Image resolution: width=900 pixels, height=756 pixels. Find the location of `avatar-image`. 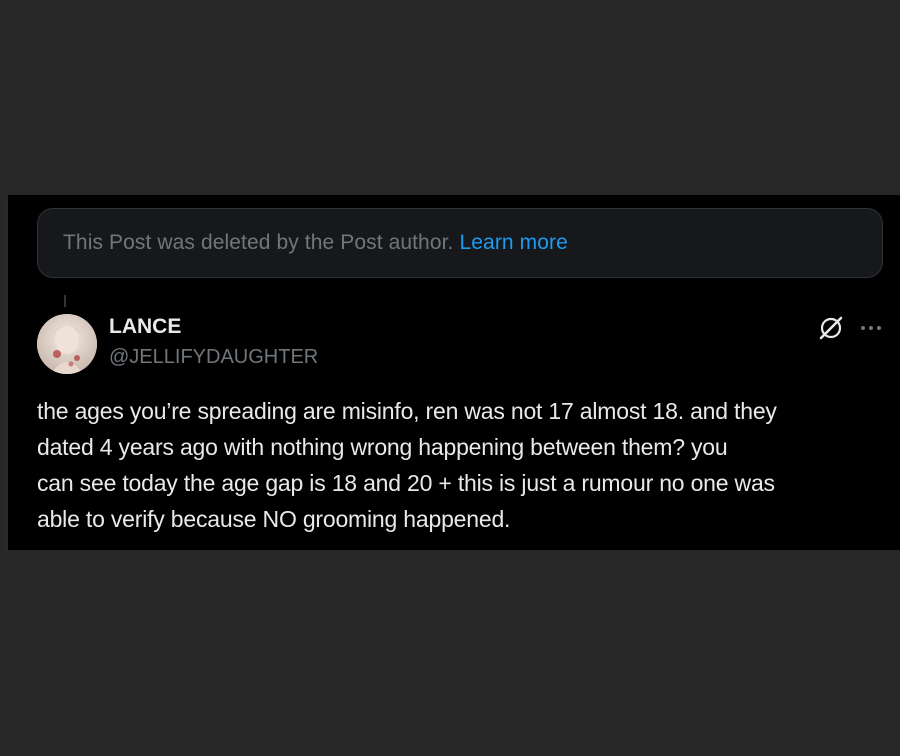

avatar-image is located at coordinates (67, 344).